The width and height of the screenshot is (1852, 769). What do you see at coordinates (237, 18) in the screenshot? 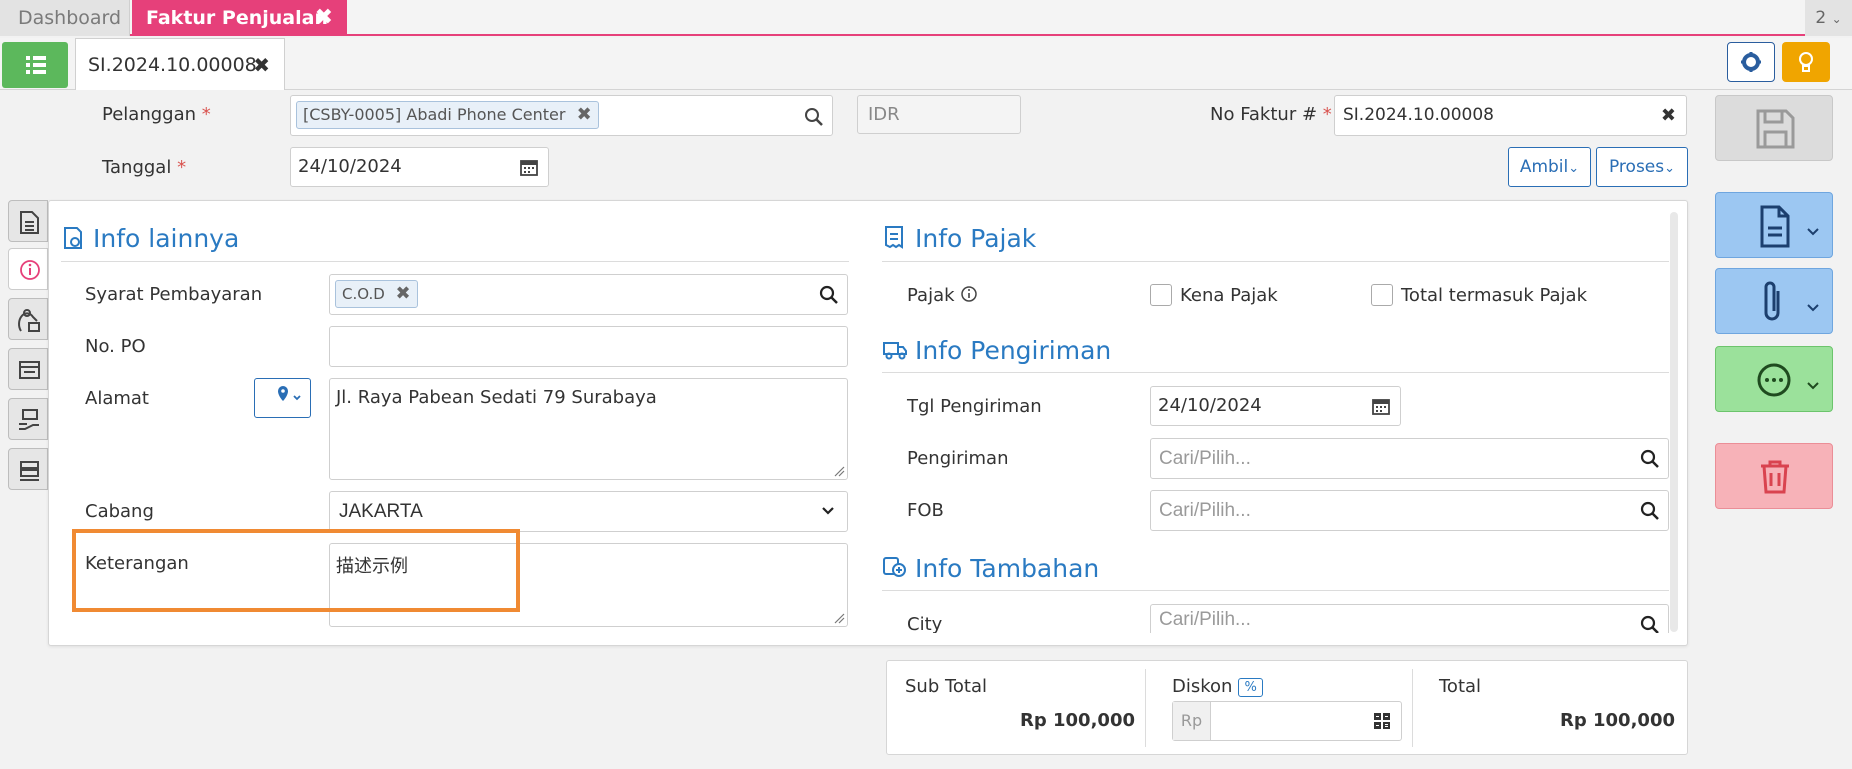
I see `tab-faktur-label: Faktur Penjualan` at bounding box center [237, 18].